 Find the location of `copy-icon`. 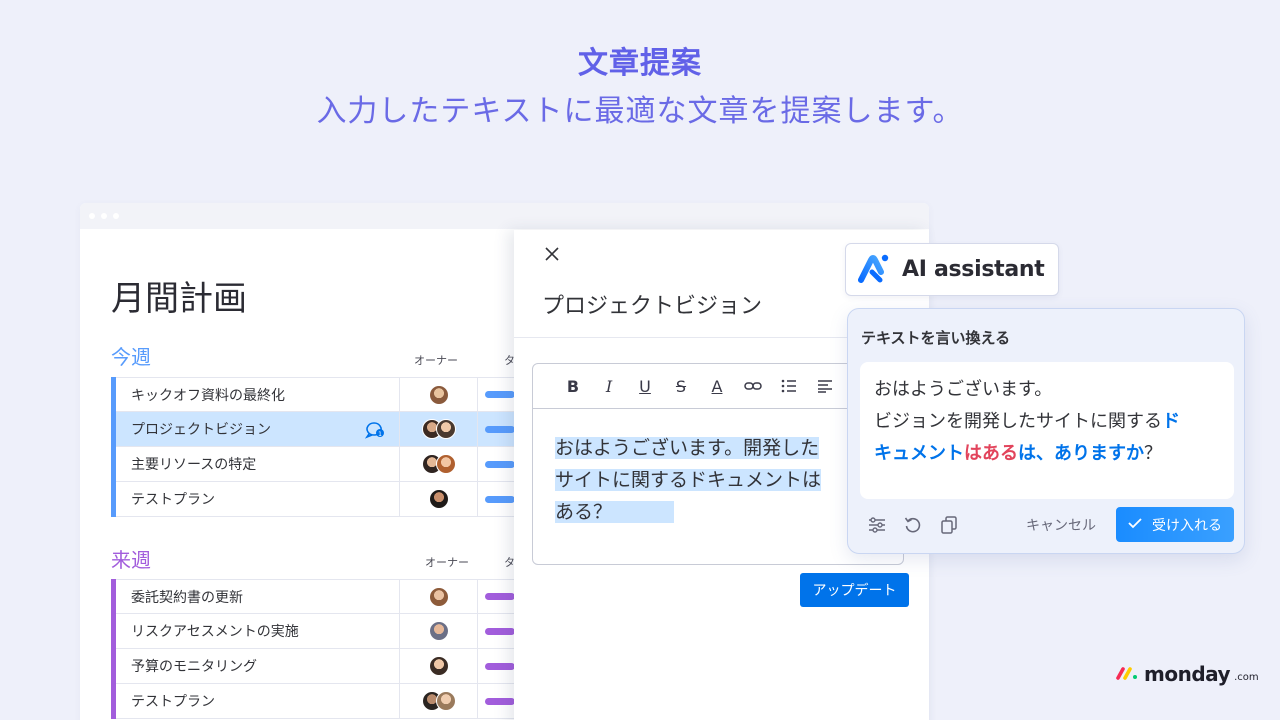

copy-icon is located at coordinates (949, 525).